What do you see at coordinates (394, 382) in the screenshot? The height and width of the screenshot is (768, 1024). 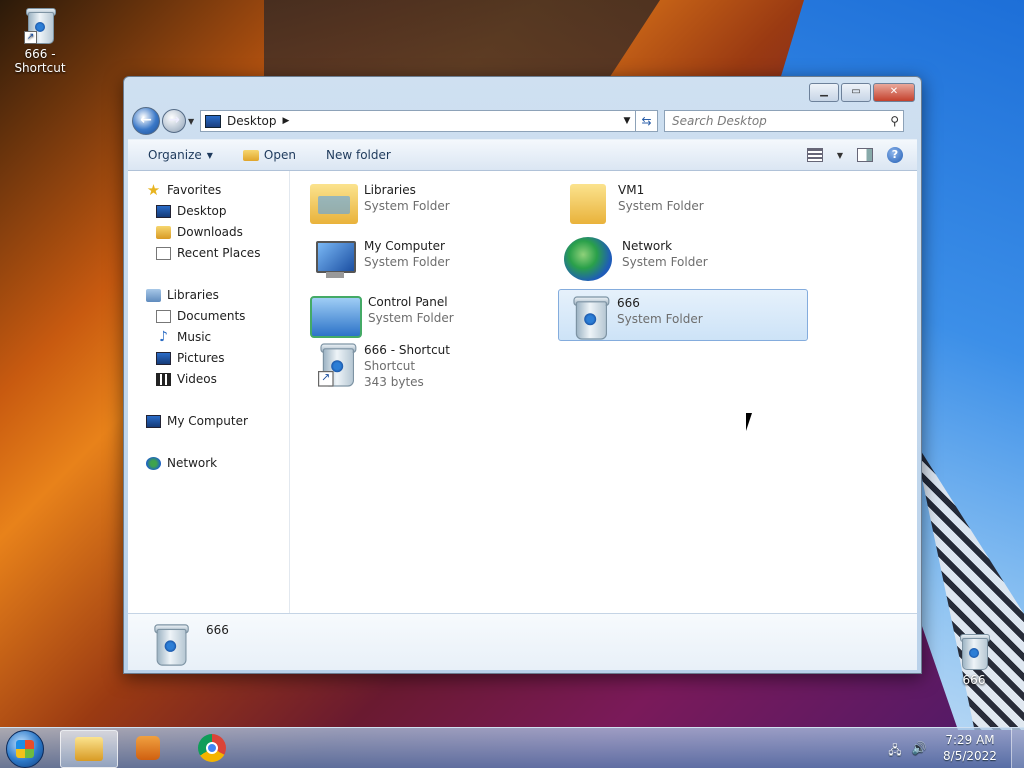 I see `item-size: 343 bytes` at bounding box center [394, 382].